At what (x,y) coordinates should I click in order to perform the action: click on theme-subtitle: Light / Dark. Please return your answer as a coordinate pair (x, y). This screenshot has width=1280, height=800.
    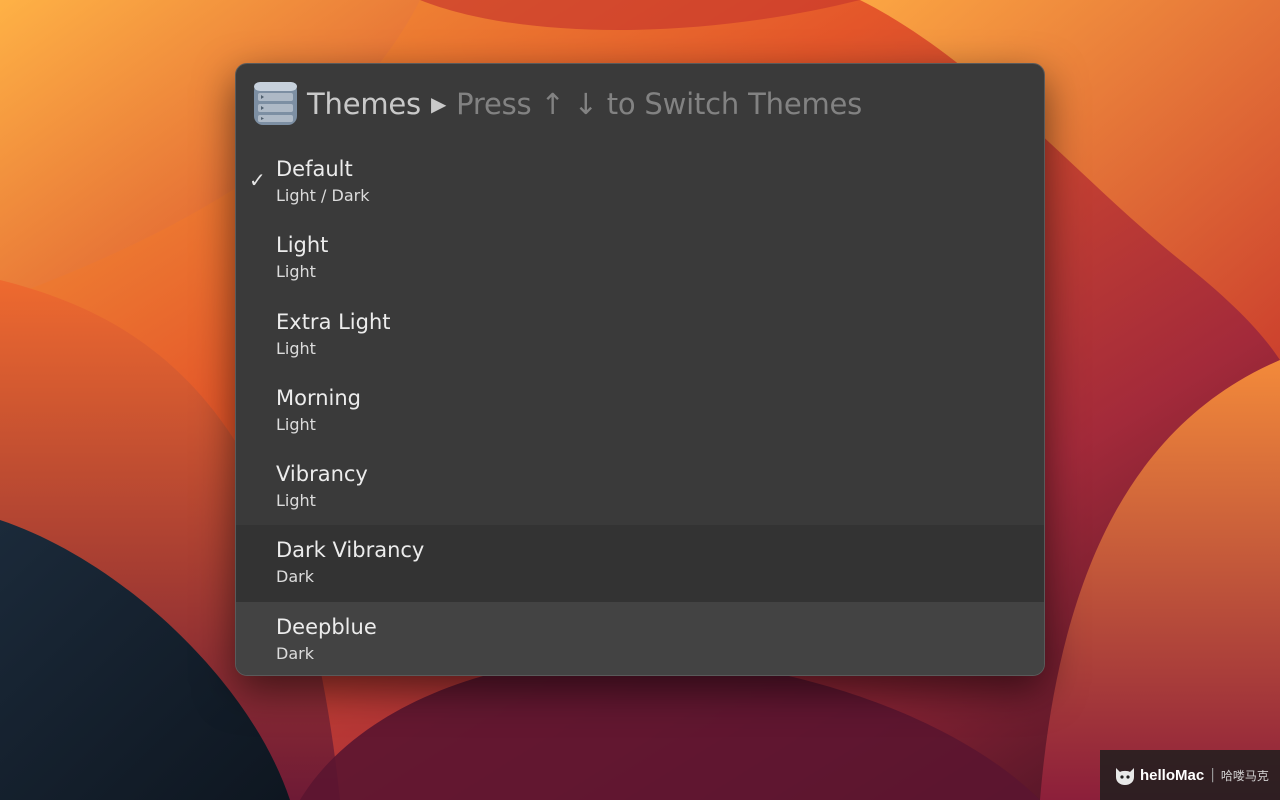
    Looking at the image, I should click on (323, 195).